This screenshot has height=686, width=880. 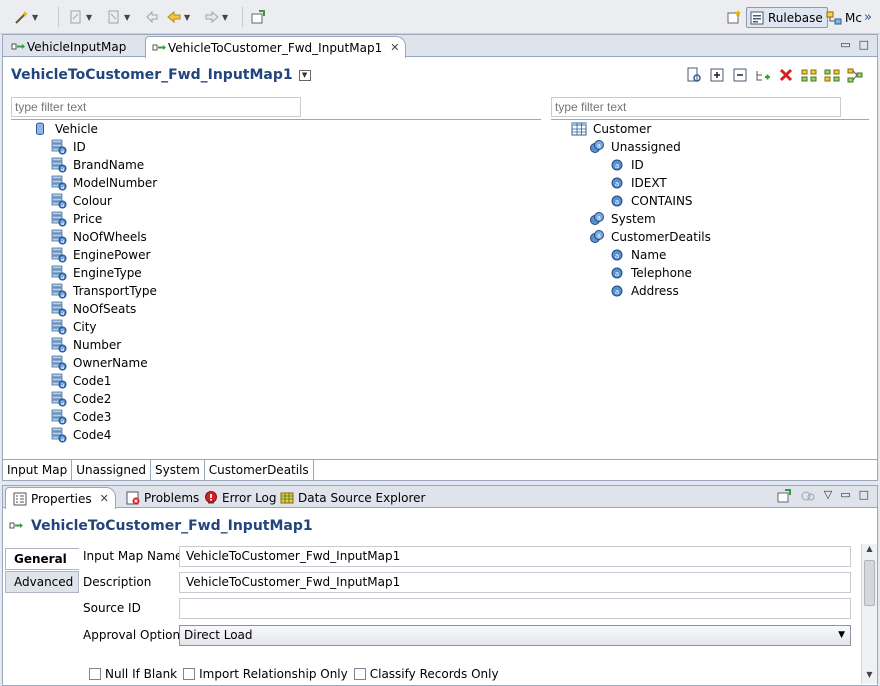 What do you see at coordinates (832, 75) in the screenshot?
I see `layout-vertical-button` at bounding box center [832, 75].